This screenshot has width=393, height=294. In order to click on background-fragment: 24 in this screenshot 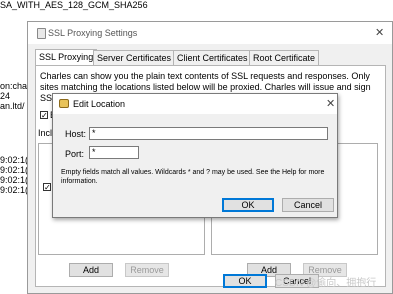, I will do `click(5, 96)`.